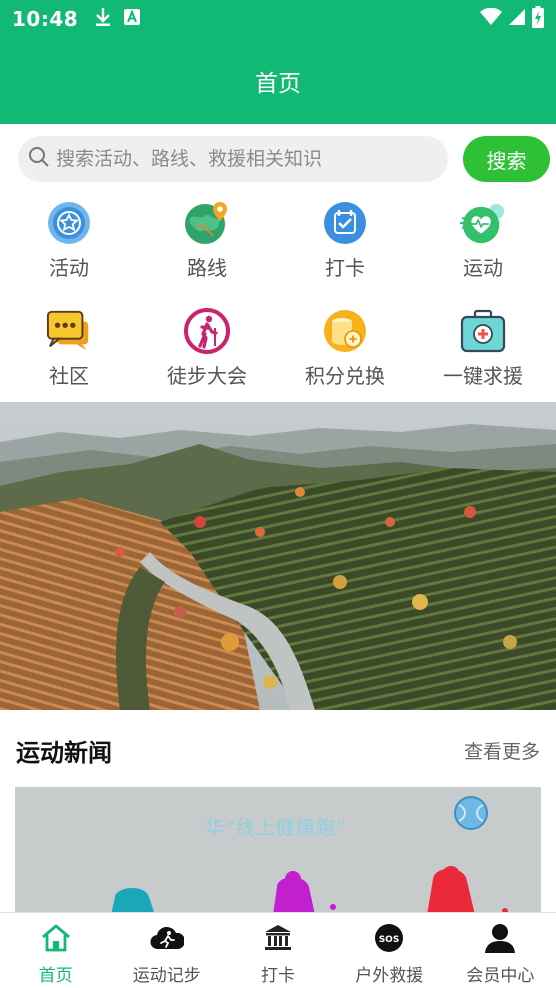 This screenshot has height=988, width=556. I want to click on grid-item-label: 打卡, so click(345, 268).